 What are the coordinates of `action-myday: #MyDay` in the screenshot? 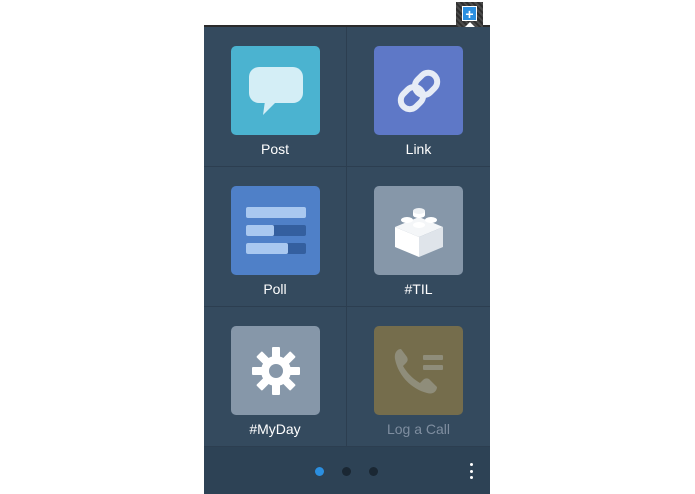 It's located at (275, 377).